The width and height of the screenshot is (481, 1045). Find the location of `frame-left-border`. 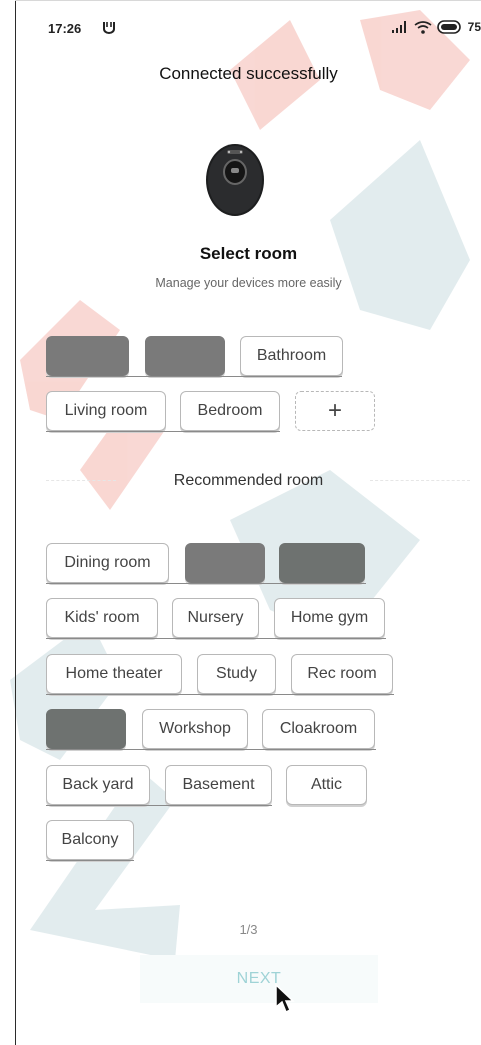

frame-left-border is located at coordinates (15, 522).